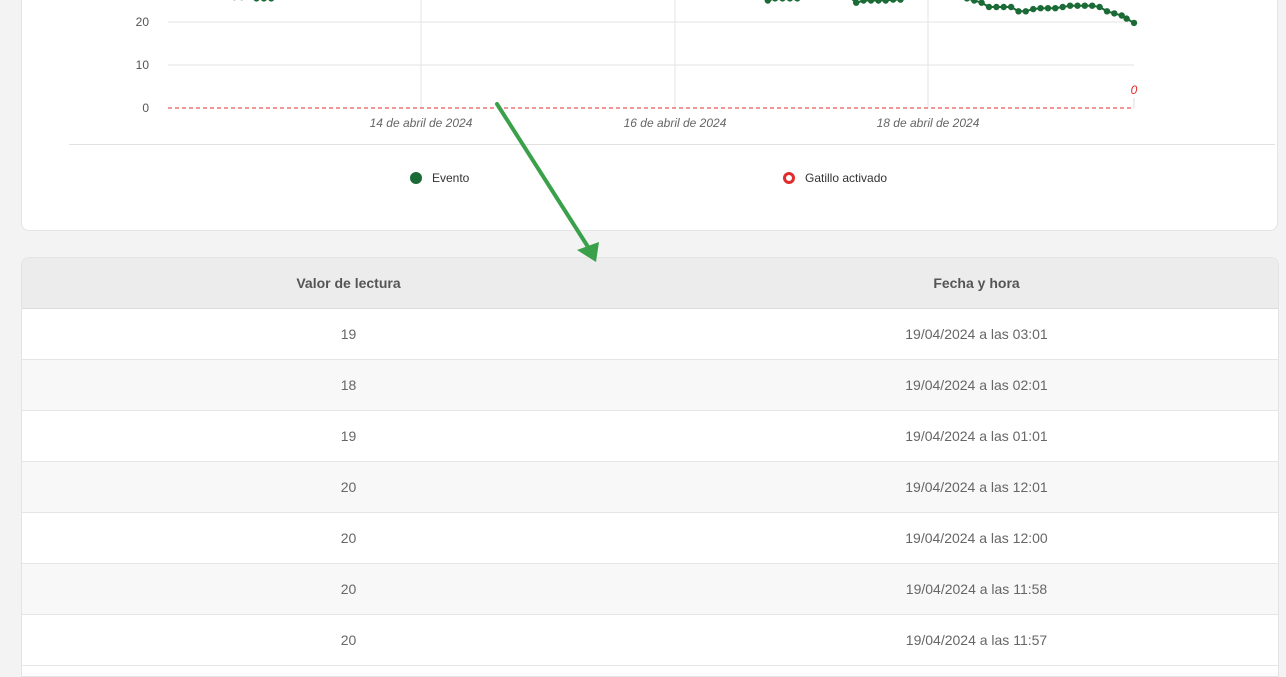 Image resolution: width=1286 pixels, height=677 pixels. I want to click on cell-datetime: 19/04/2024 a las 02:01, so click(976, 385).